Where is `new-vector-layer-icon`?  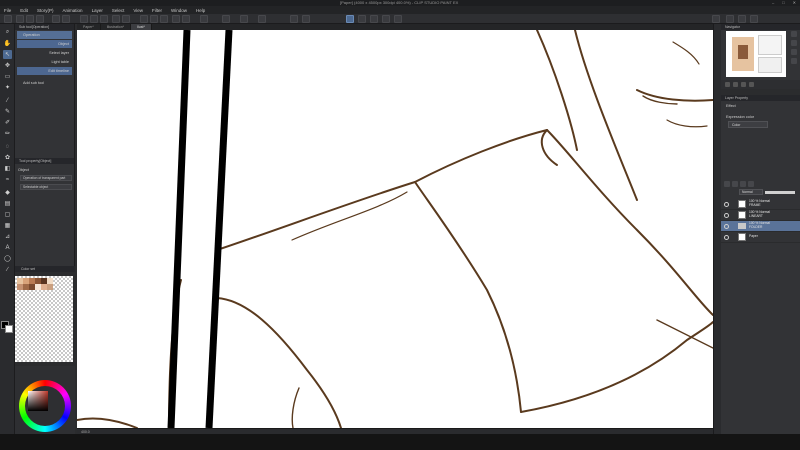
new-vector-layer-icon is located at coordinates (735, 184).